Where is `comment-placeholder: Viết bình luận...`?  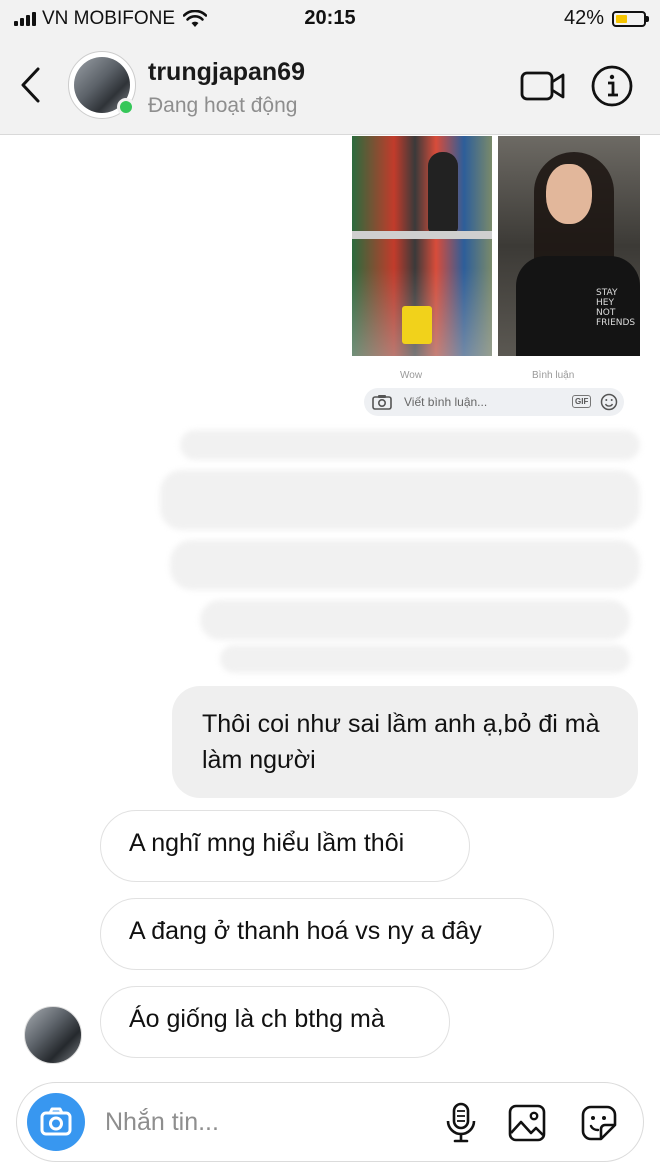 comment-placeholder: Viết bình luận... is located at coordinates (446, 402).